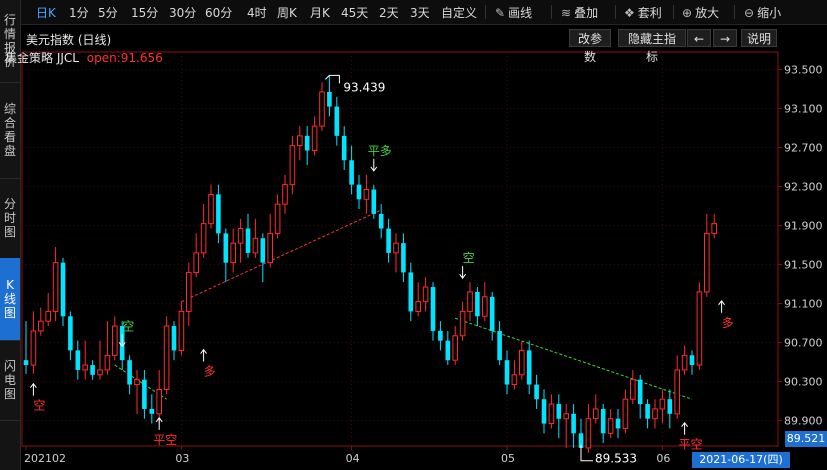  What do you see at coordinates (803, 382) in the screenshot?
I see `y-tick-label: 90.300` at bounding box center [803, 382].